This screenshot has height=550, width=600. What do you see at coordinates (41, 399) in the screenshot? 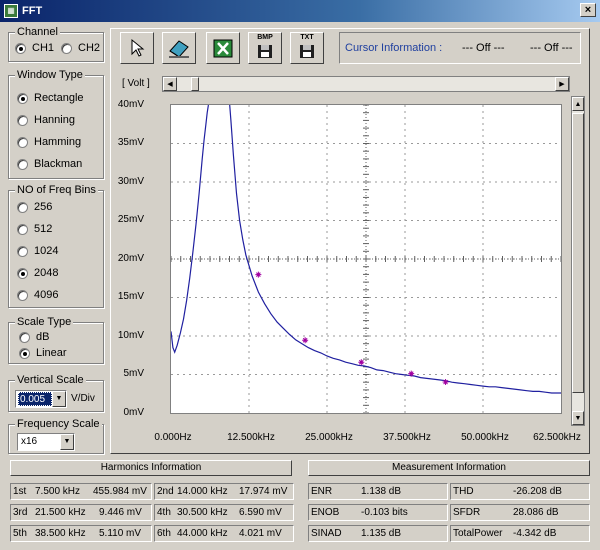
I see `vertical-scale-select: 0.005 ▼` at bounding box center [41, 399].